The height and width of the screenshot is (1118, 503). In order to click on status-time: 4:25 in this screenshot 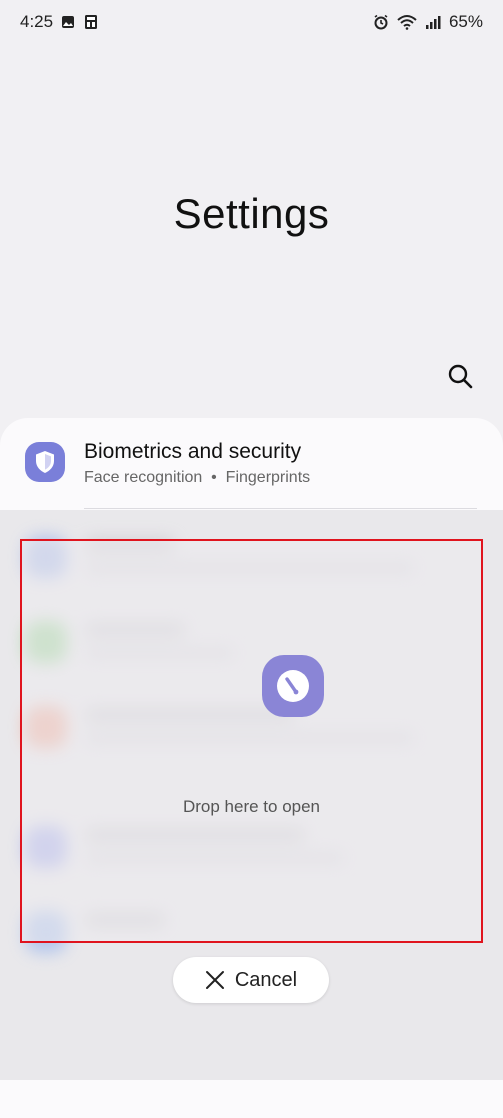, I will do `click(37, 21)`.